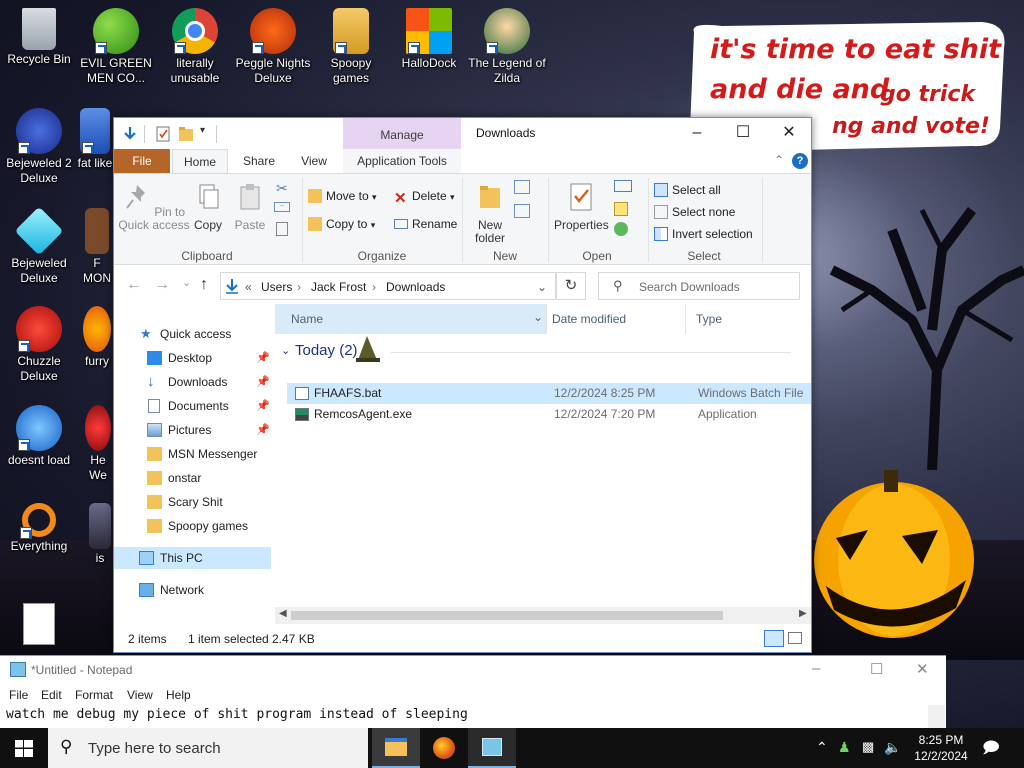  Describe the element at coordinates (415, 287) in the screenshot. I see `breadcrumb-downloads: Downloads` at that location.